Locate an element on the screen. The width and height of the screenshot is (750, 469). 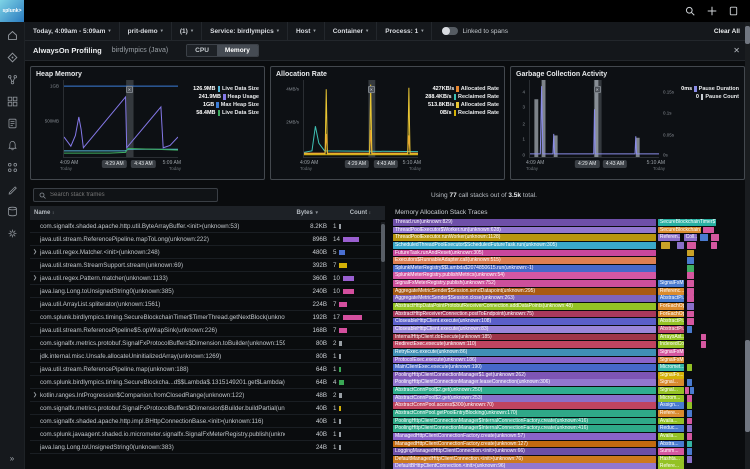
linked-to-spans-toggle is located at coordinates (450, 31).